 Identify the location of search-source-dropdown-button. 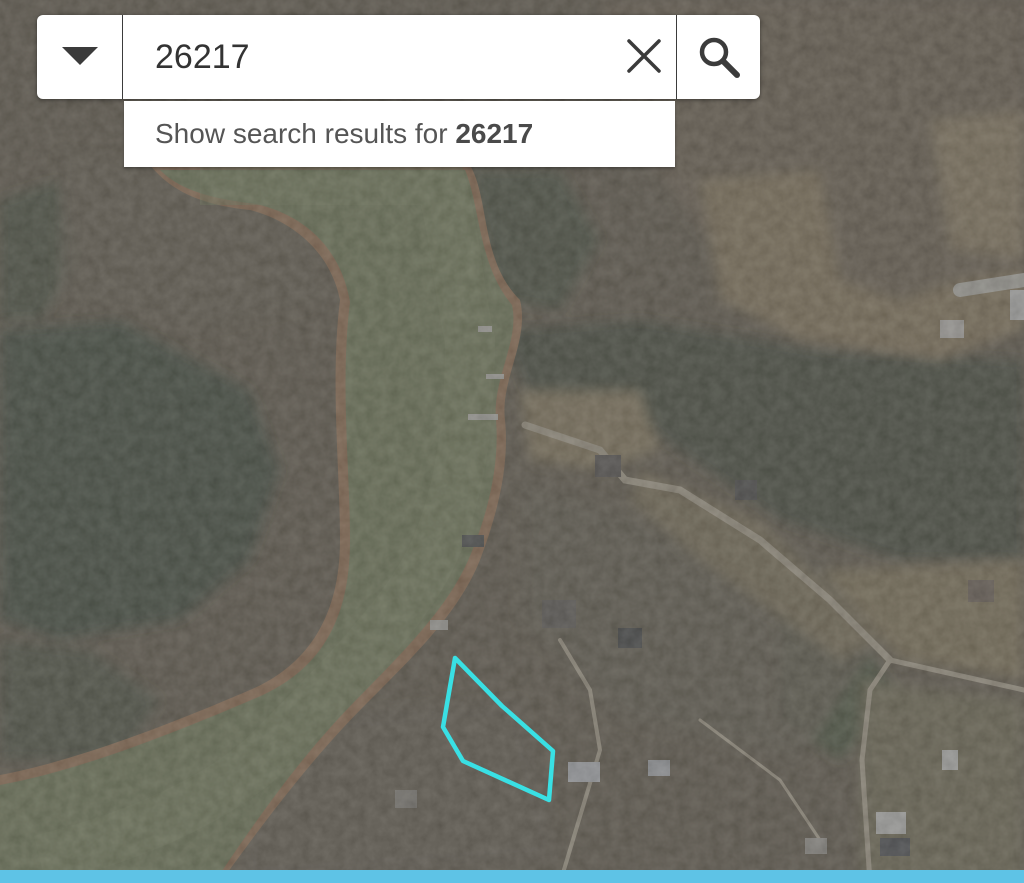
(80, 57).